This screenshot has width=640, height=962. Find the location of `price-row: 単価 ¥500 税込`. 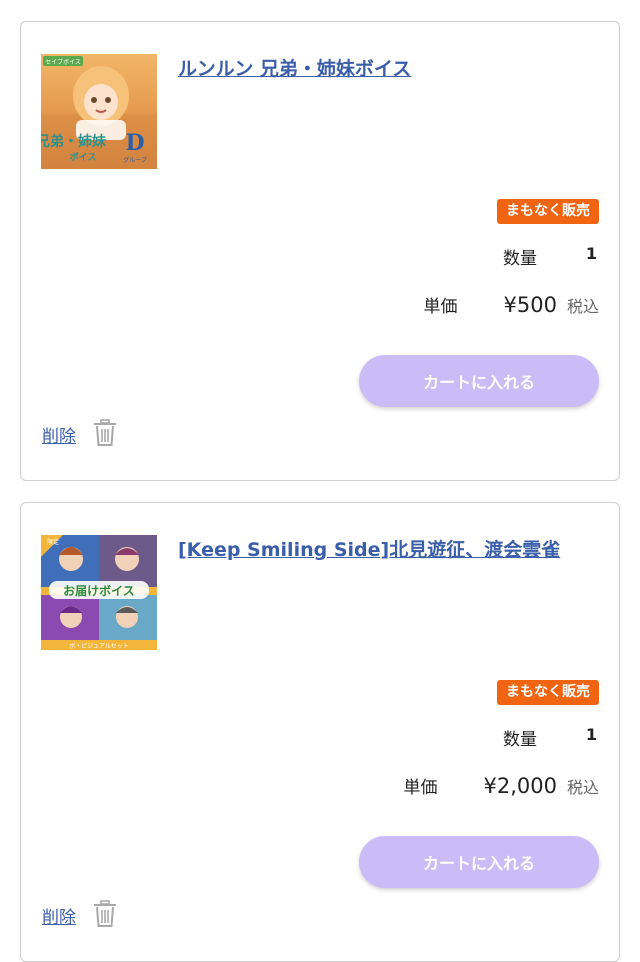

price-row: 単価 ¥500 税込 is located at coordinates (511, 307).